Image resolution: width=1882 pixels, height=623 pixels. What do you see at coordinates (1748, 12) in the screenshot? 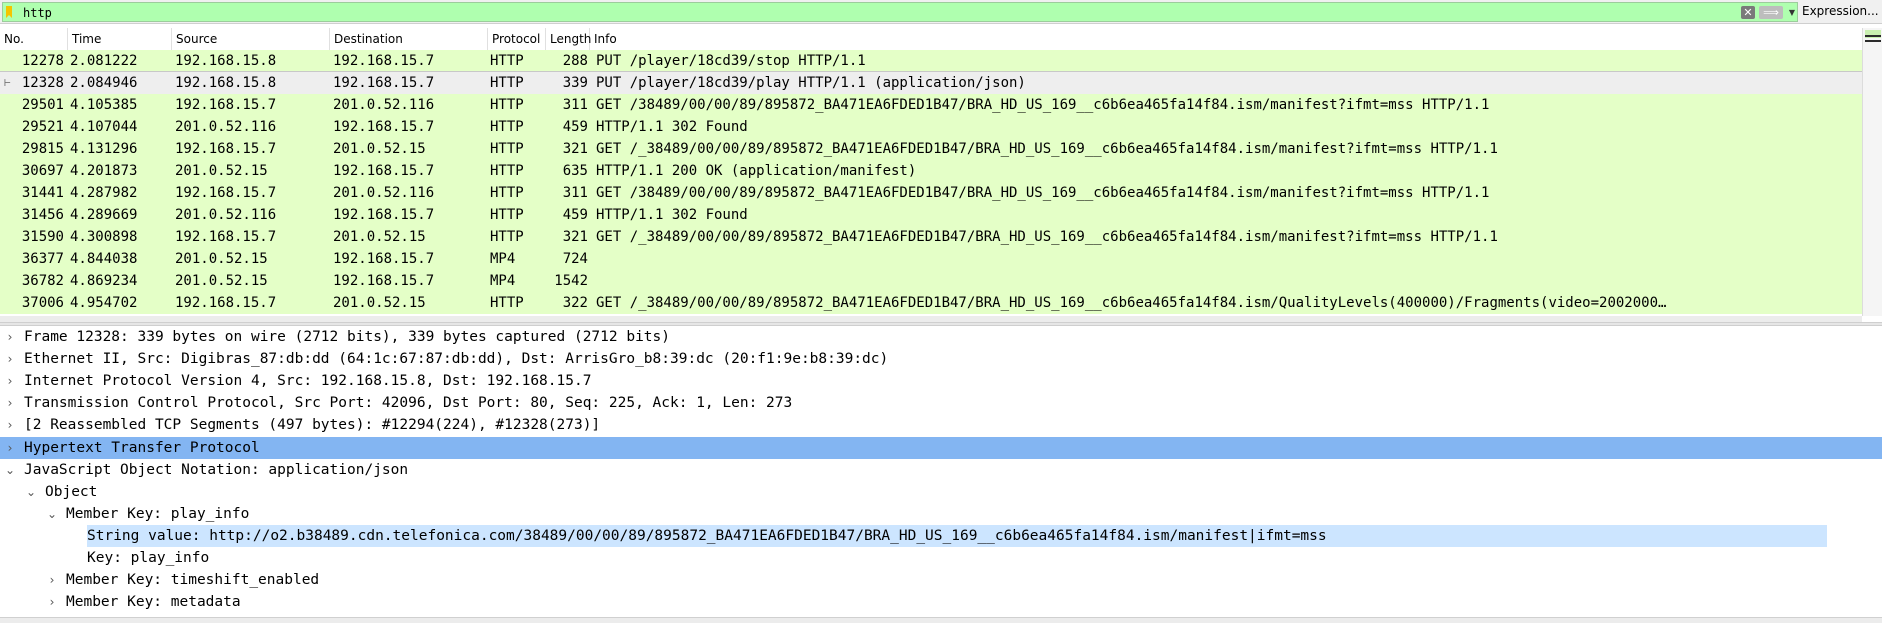
I see `clear-icon: ✕` at bounding box center [1748, 12].